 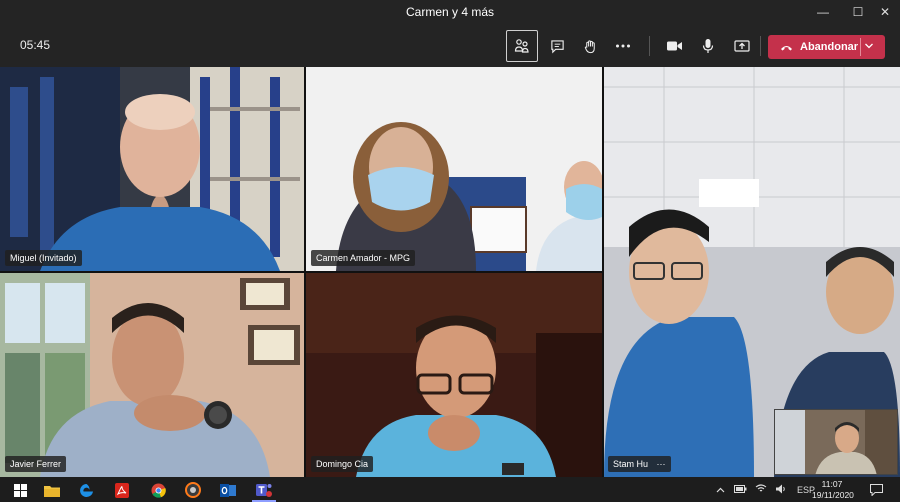 What do you see at coordinates (832, 484) in the screenshot?
I see `clock-time: 11:07` at bounding box center [832, 484].